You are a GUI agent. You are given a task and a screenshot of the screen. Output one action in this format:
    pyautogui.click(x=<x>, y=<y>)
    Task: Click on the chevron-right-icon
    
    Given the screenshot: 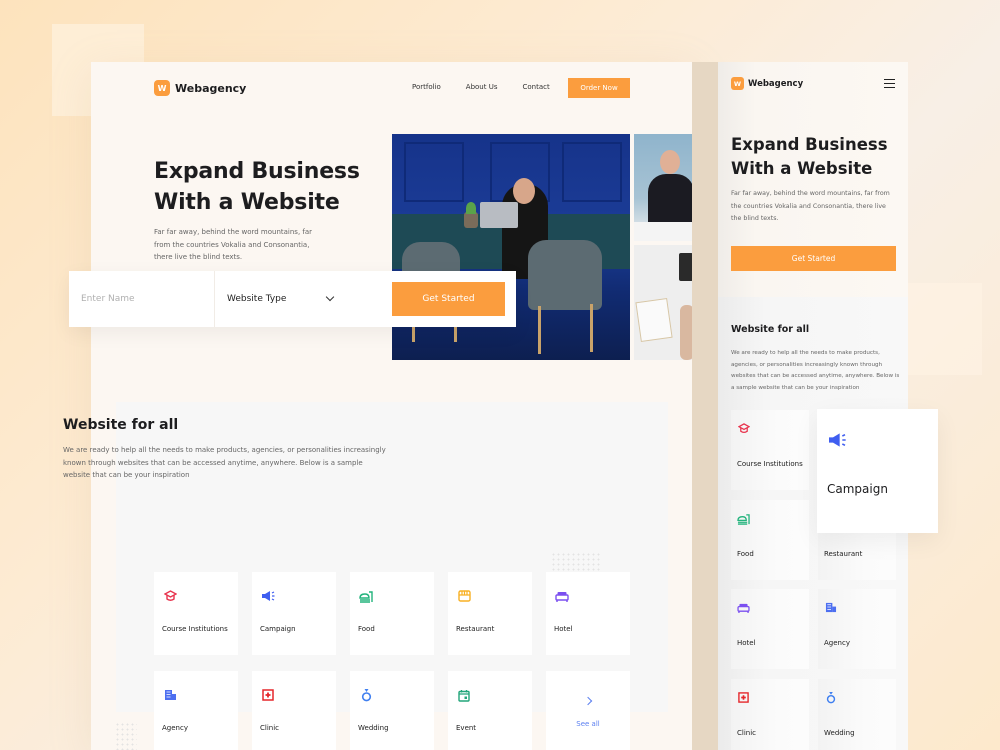 What is the action you would take?
    pyautogui.click(x=588, y=700)
    